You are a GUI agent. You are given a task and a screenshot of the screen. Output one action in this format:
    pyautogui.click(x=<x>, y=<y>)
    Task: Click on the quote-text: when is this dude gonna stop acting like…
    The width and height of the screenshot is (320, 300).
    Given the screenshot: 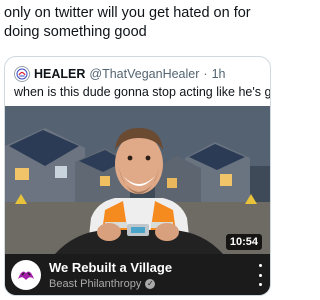 What is the action you would take?
    pyautogui.click(x=142, y=92)
    